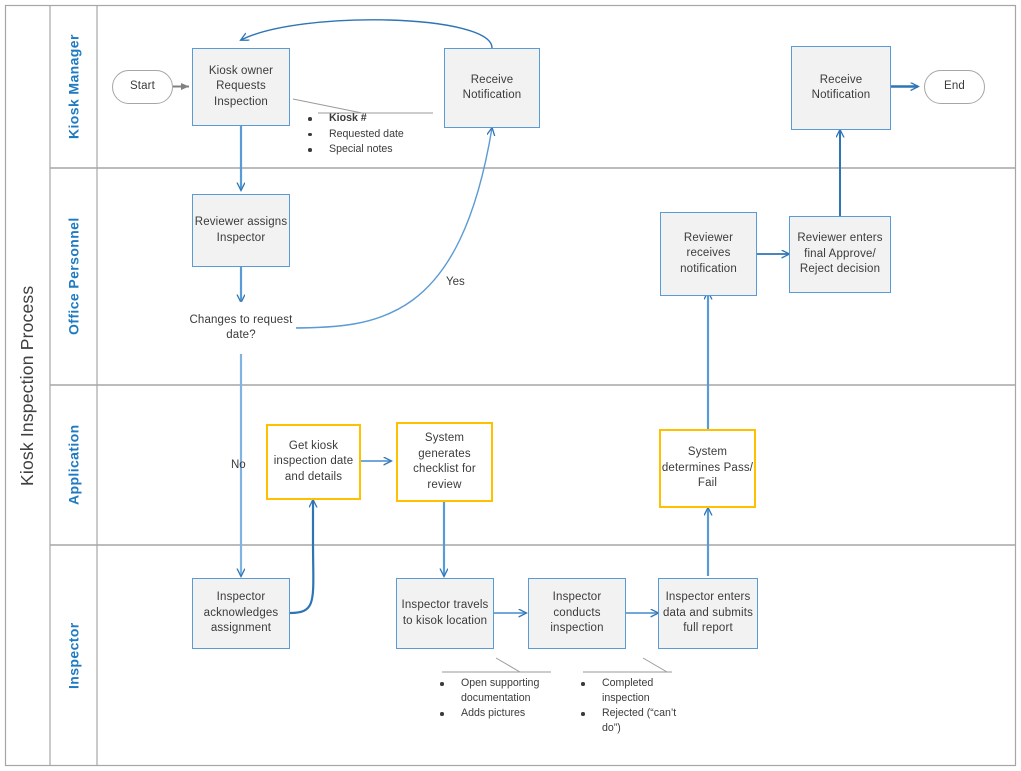 This screenshot has height=771, width=1021. I want to click on node-system-generates-checklist: System generates checklist for review, so click(444, 462).